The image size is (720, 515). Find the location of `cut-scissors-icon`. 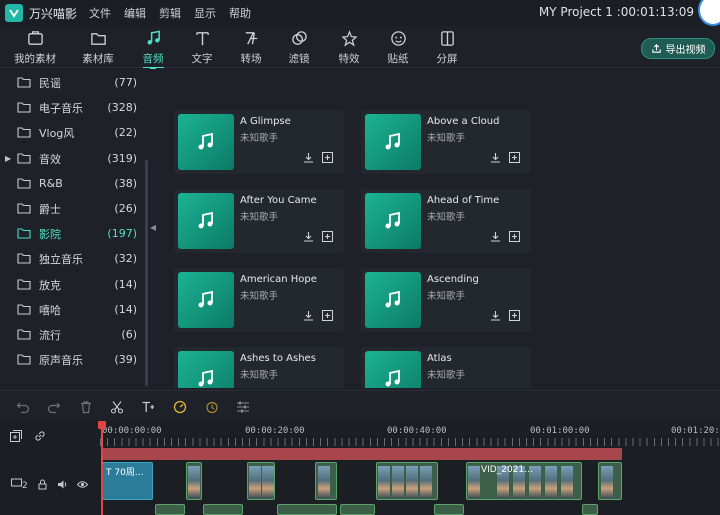

cut-scissors-icon is located at coordinates (117, 406).